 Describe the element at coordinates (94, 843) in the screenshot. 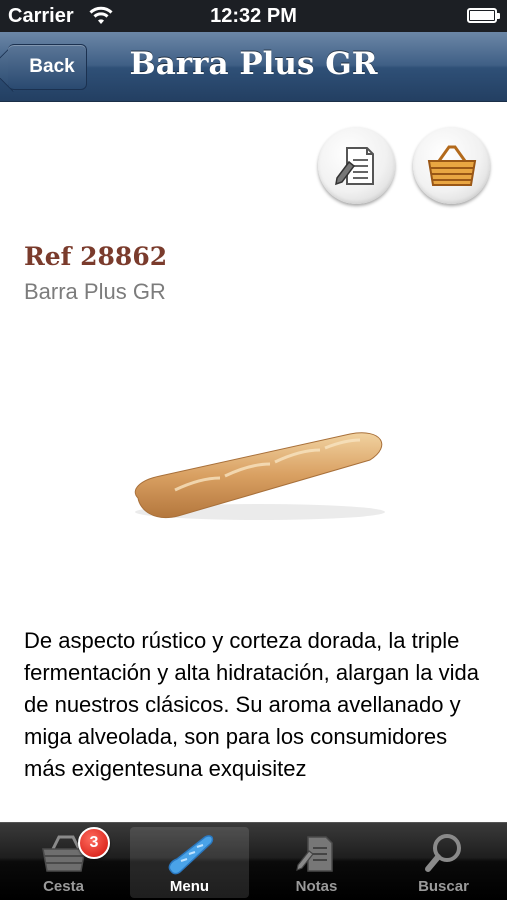

I see `cesta-badge: 3` at that location.